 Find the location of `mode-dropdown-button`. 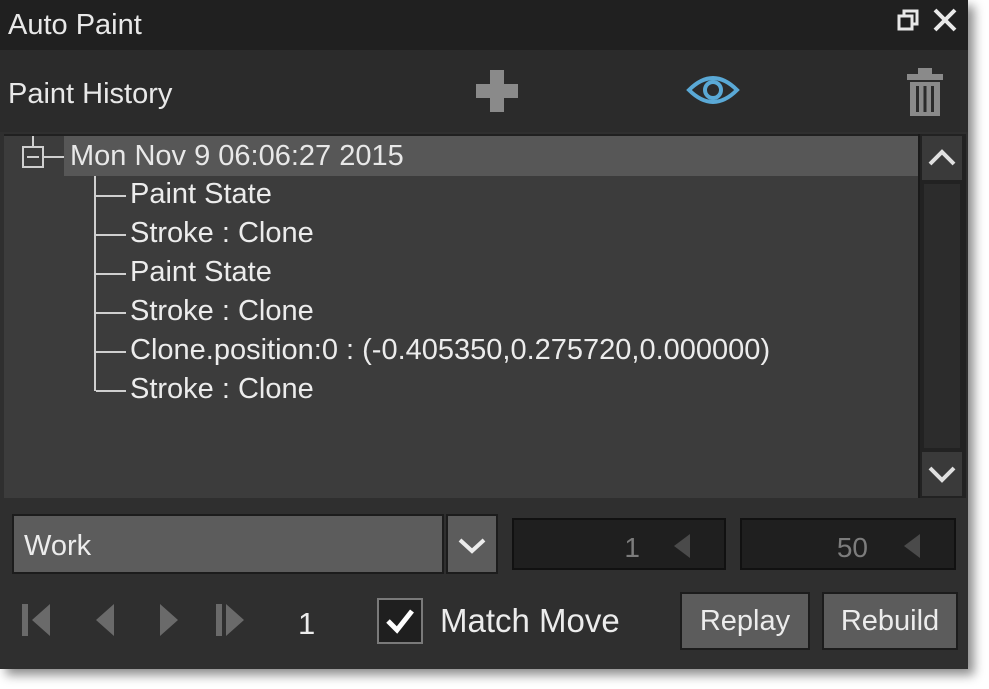

mode-dropdown-button is located at coordinates (472, 544).